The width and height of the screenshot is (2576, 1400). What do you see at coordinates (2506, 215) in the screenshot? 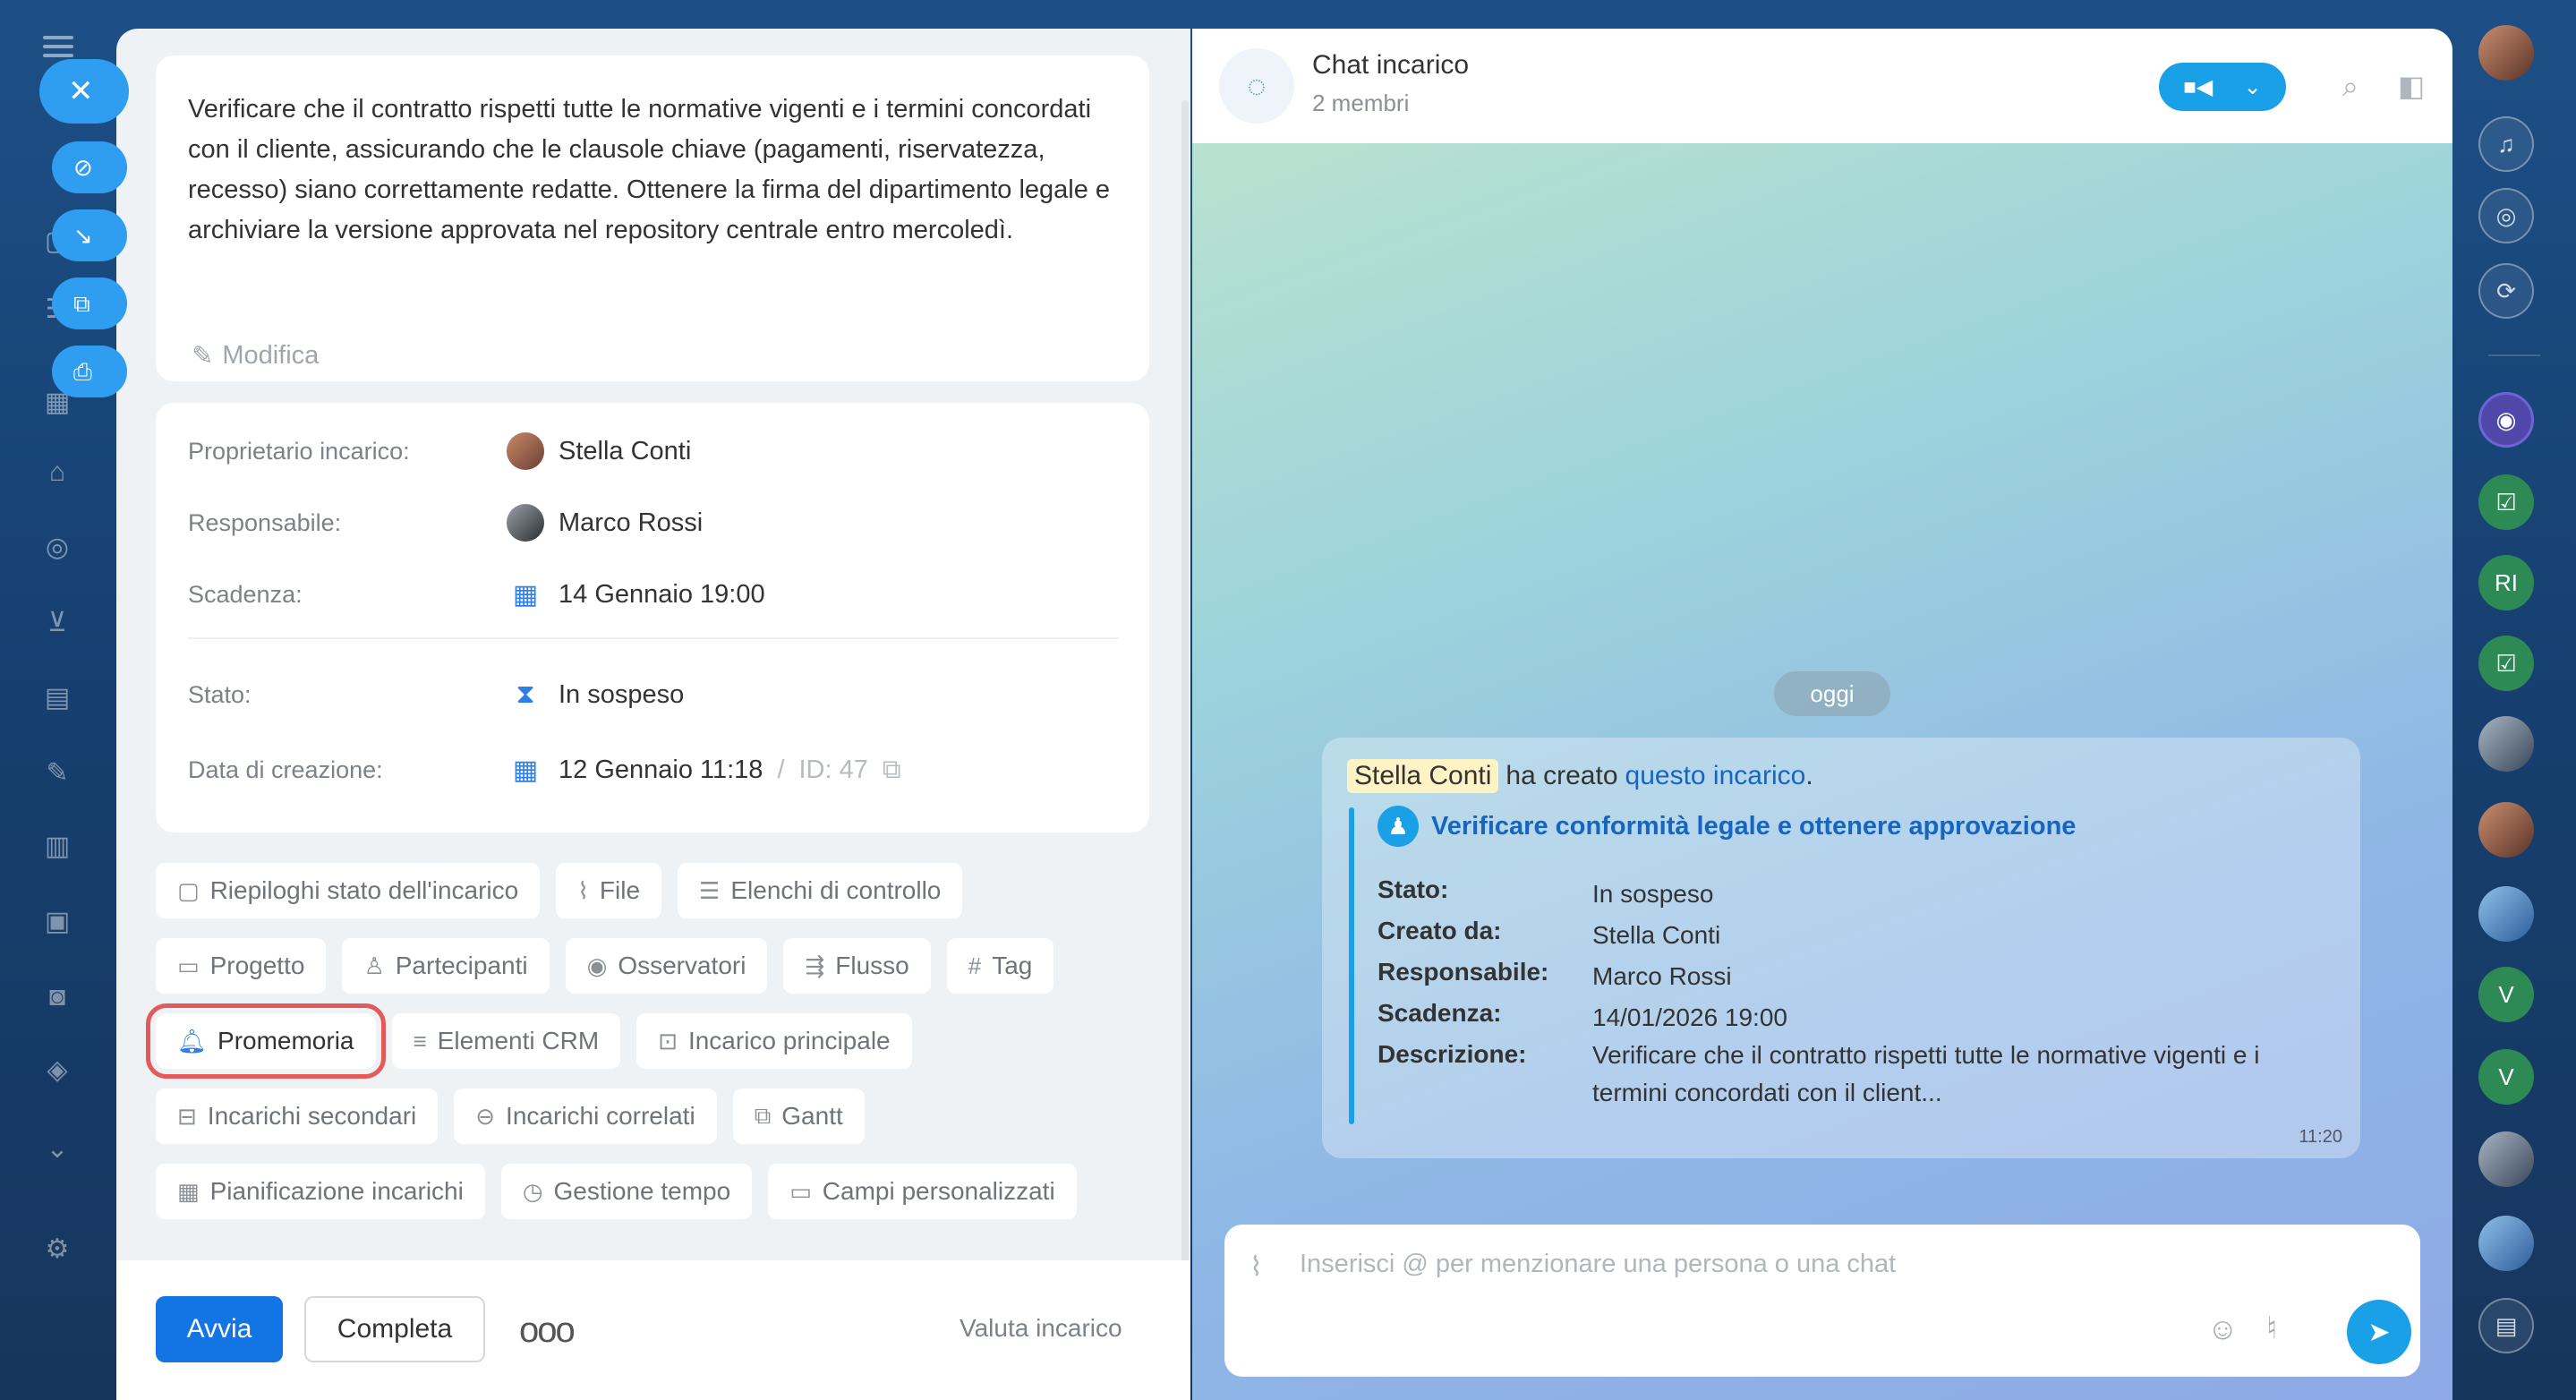
I see `copilot-icon: ◎` at bounding box center [2506, 215].